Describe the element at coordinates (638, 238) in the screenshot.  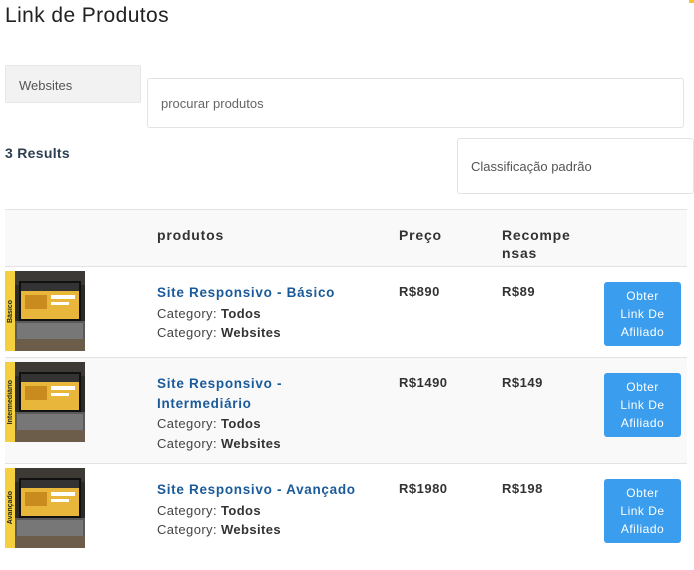
I see `header-action` at that location.